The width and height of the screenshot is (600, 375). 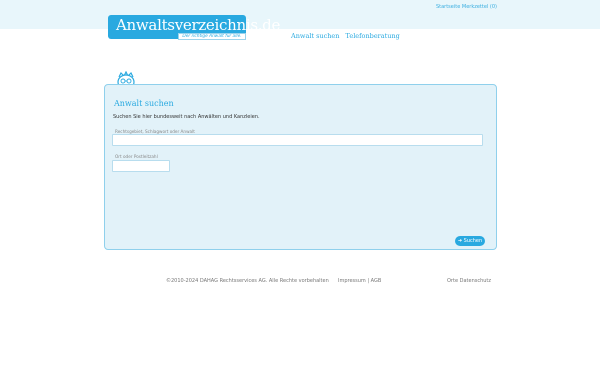 What do you see at coordinates (144, 103) in the screenshot?
I see `panel-title: Anwalt suchen` at bounding box center [144, 103].